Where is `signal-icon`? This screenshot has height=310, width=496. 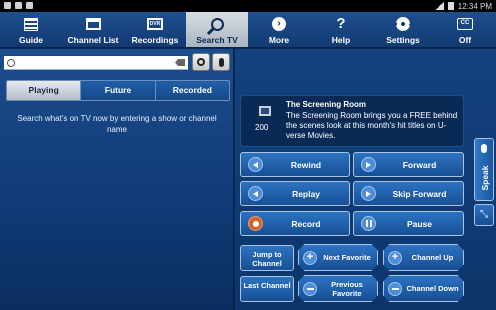 signal-icon is located at coordinates (439, 6).